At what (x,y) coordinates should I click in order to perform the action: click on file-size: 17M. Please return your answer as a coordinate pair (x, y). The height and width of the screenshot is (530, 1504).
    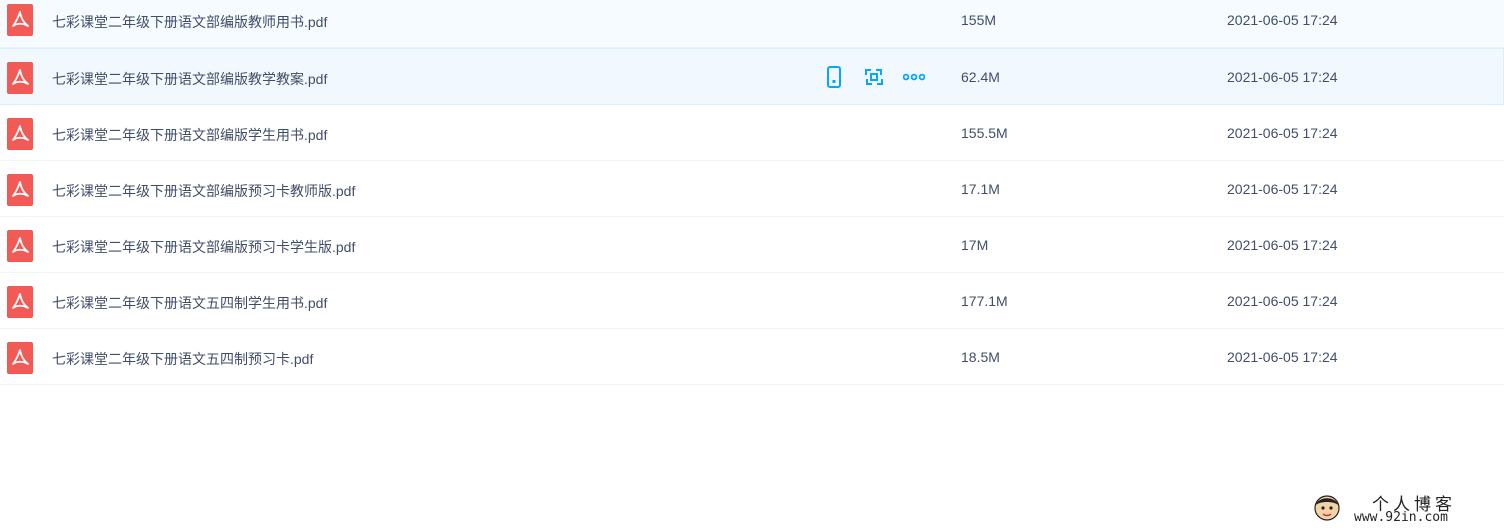
    Looking at the image, I should click on (975, 245).